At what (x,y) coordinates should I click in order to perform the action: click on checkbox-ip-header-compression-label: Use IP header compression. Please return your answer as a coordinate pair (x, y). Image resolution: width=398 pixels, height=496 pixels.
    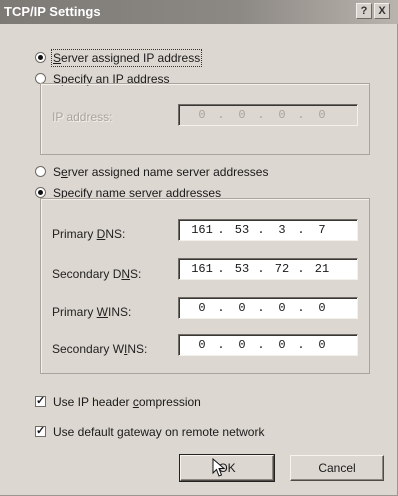
    Looking at the image, I should click on (127, 402).